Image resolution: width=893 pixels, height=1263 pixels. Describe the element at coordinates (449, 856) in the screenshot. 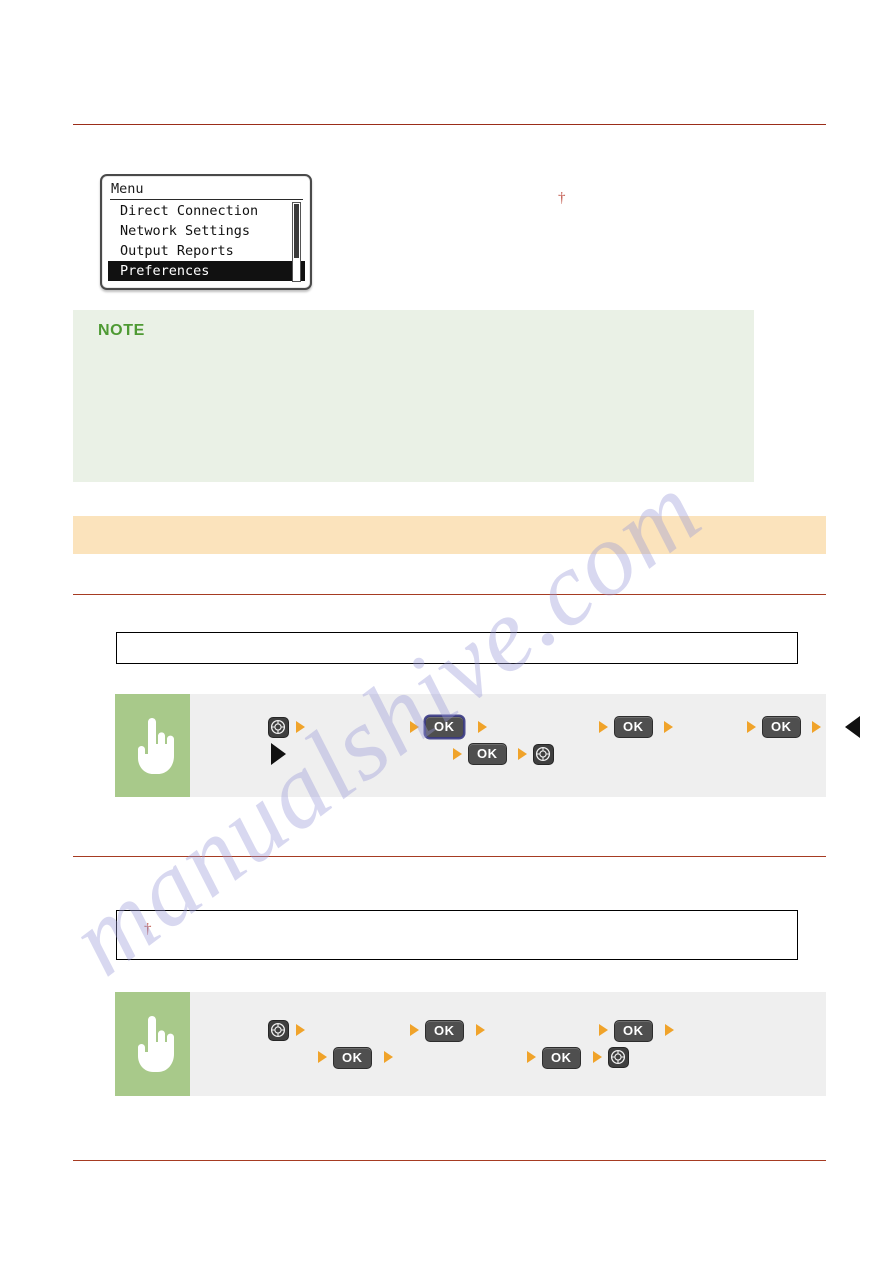

I see `section-divider-two` at that location.